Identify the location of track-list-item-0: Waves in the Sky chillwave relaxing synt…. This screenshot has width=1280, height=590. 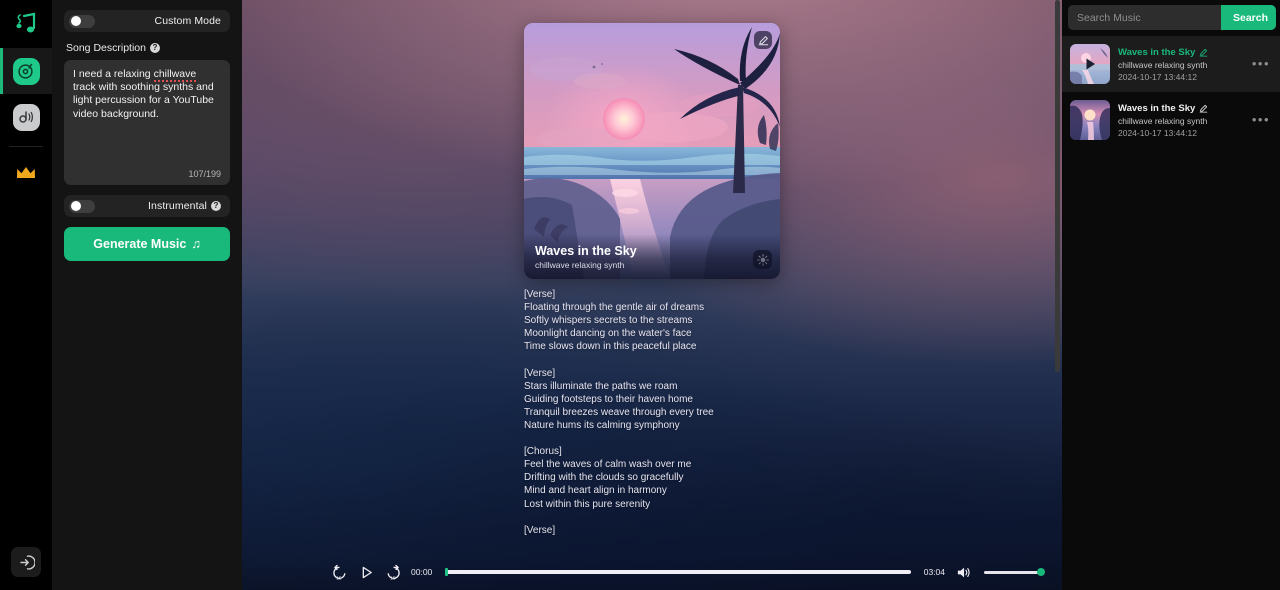
(1171, 64).